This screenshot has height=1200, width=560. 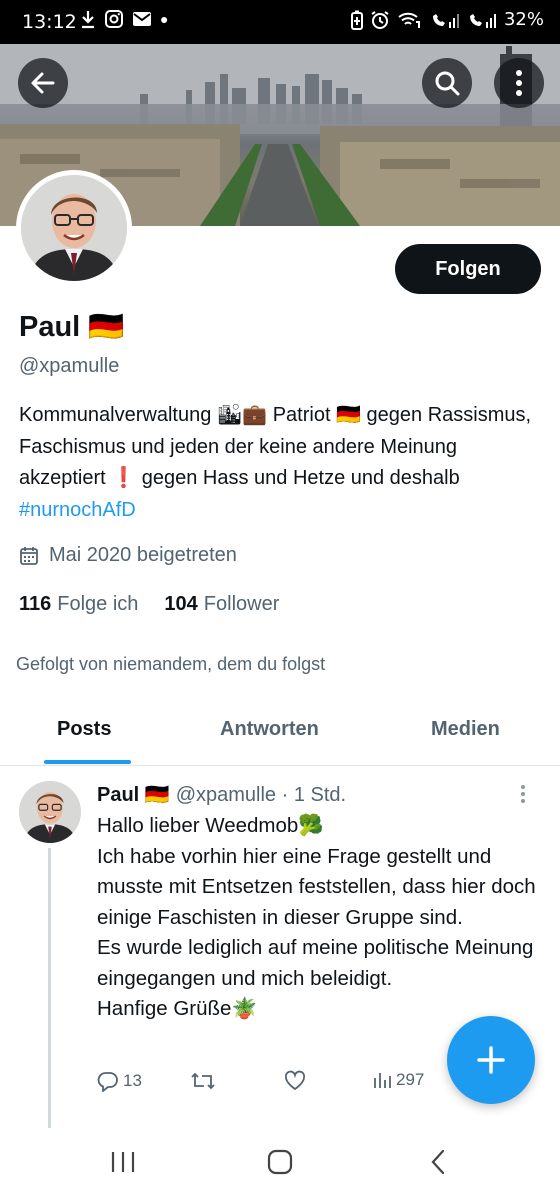 I want to click on compose-post-button, so click(x=491, y=1060).